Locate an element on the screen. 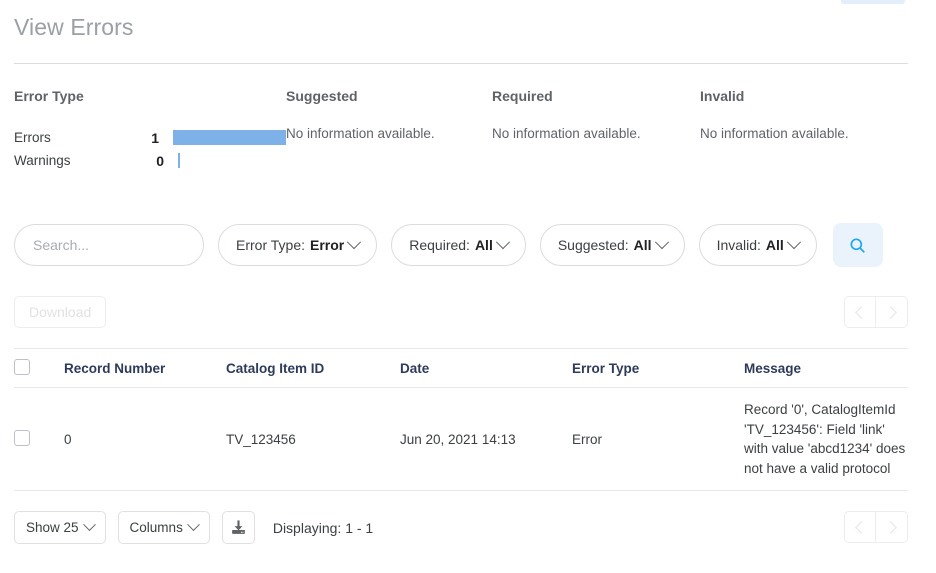 This screenshot has width=936, height=573. filter-invalid: Invalid: All is located at coordinates (757, 245).